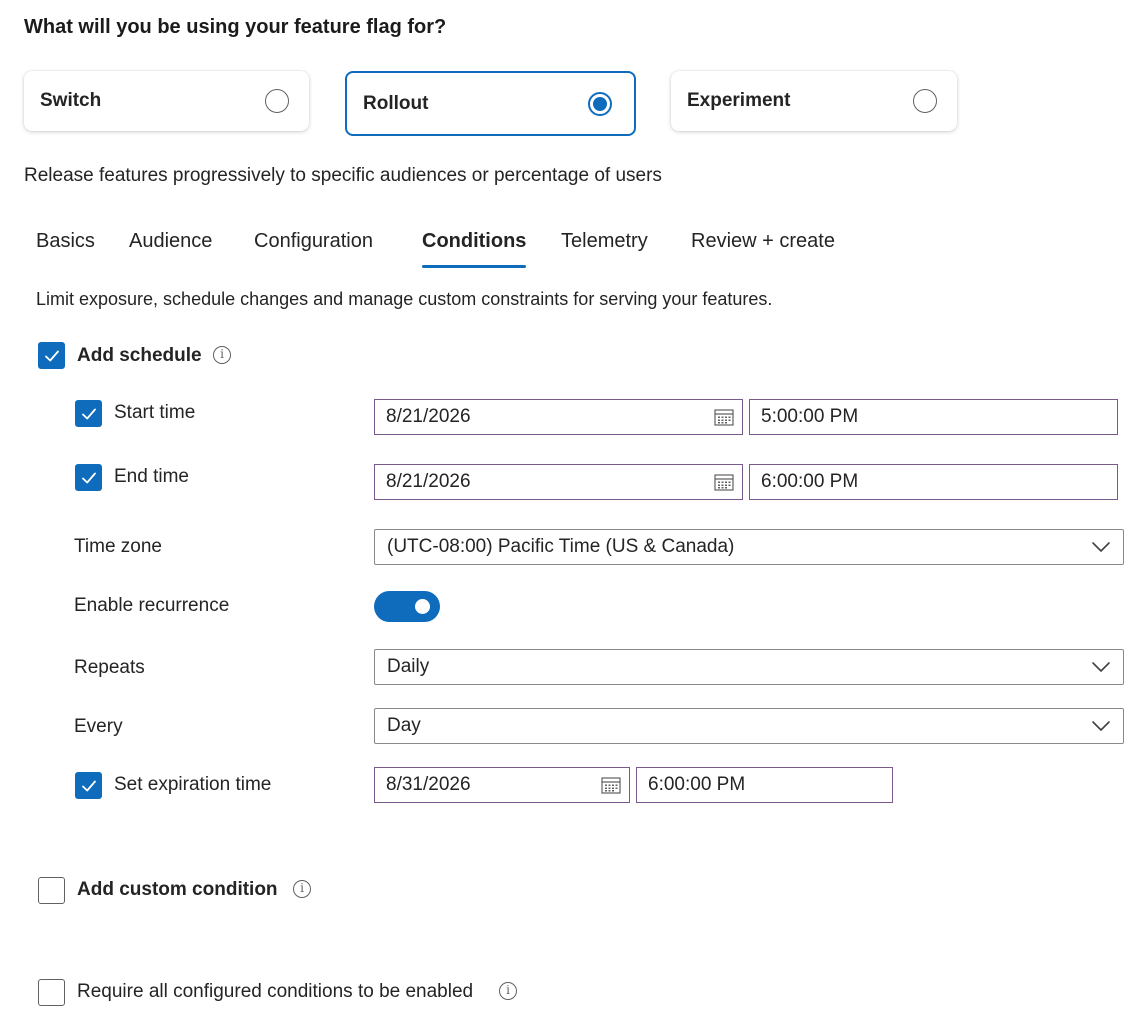  I want to click on tab-configuration: Configuration, so click(313, 249).